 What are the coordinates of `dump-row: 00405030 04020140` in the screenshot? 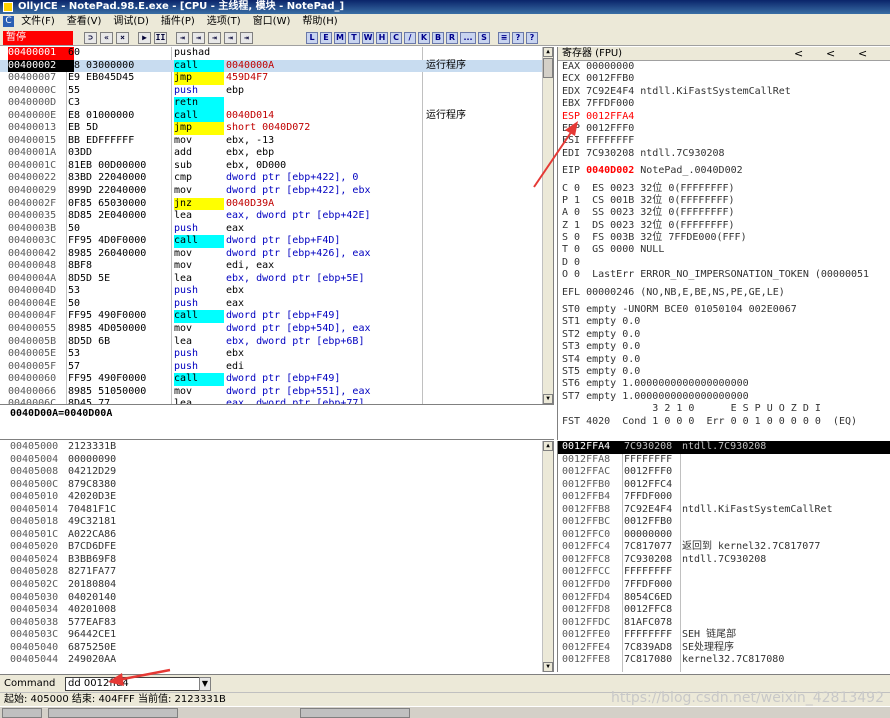 It's located at (276, 598).